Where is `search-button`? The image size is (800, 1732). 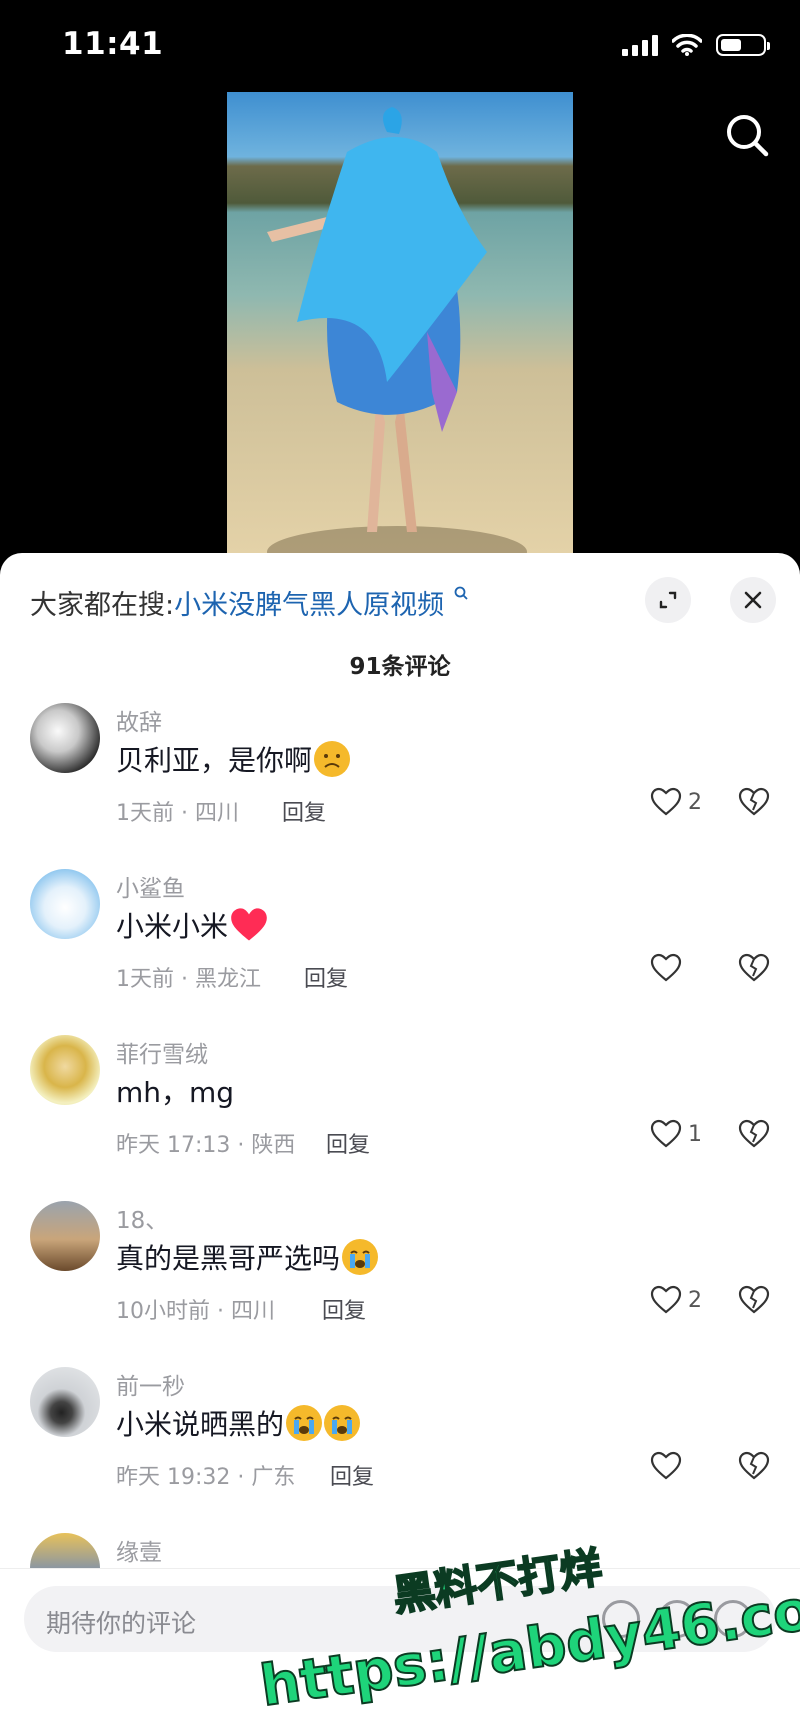 search-button is located at coordinates (748, 136).